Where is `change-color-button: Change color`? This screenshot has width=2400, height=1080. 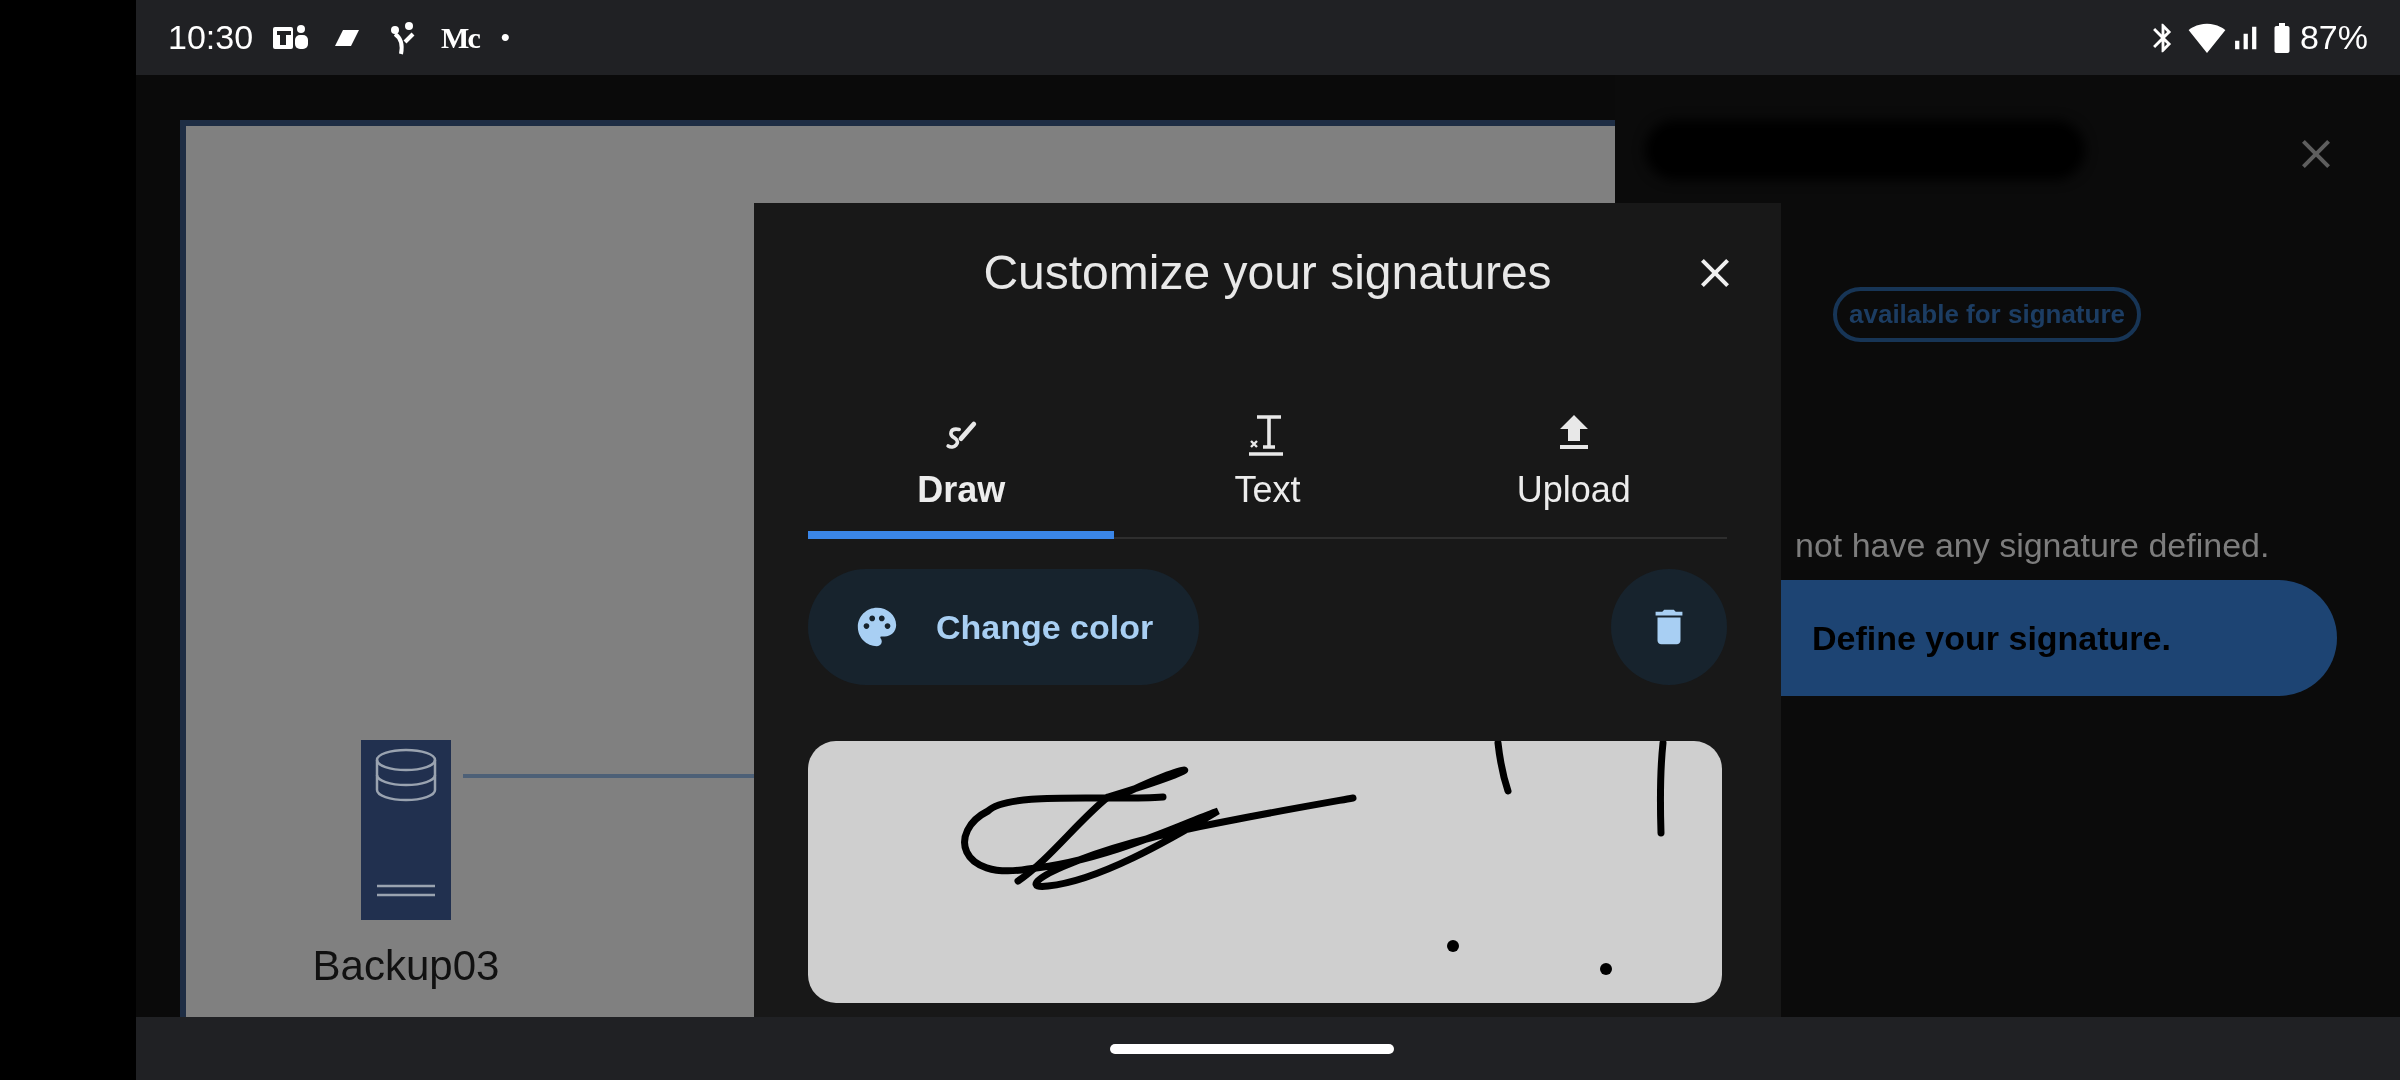
change-color-button: Change color is located at coordinates (1004, 627).